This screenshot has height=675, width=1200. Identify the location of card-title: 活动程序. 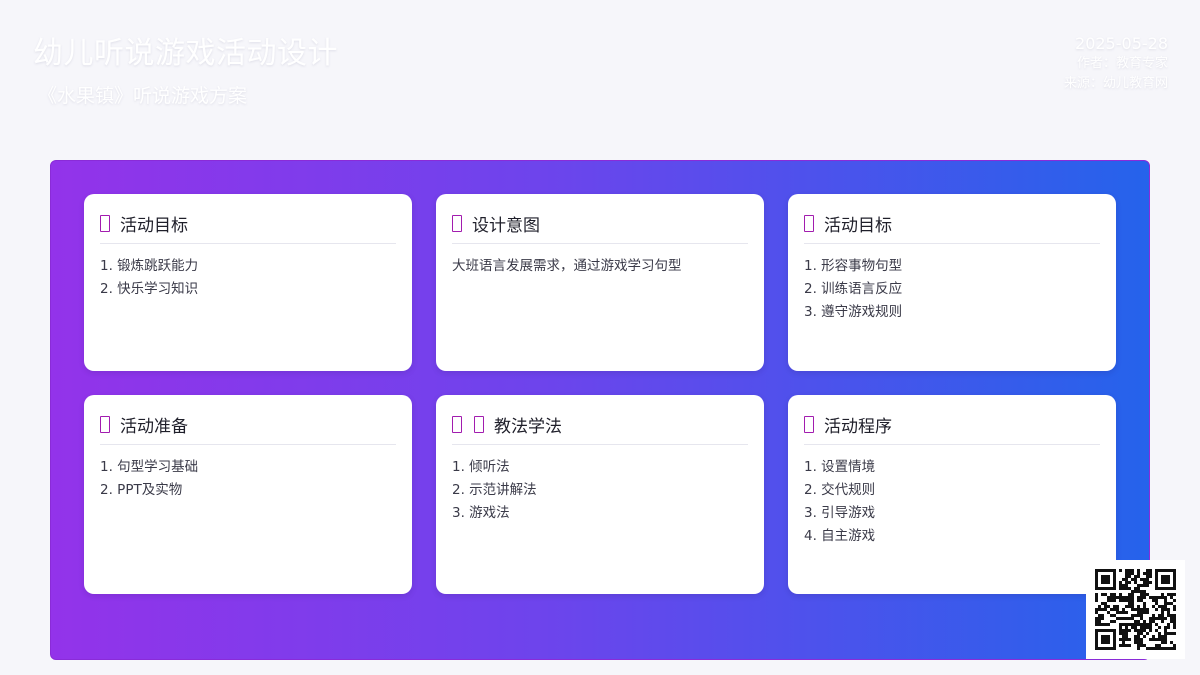
(858, 427).